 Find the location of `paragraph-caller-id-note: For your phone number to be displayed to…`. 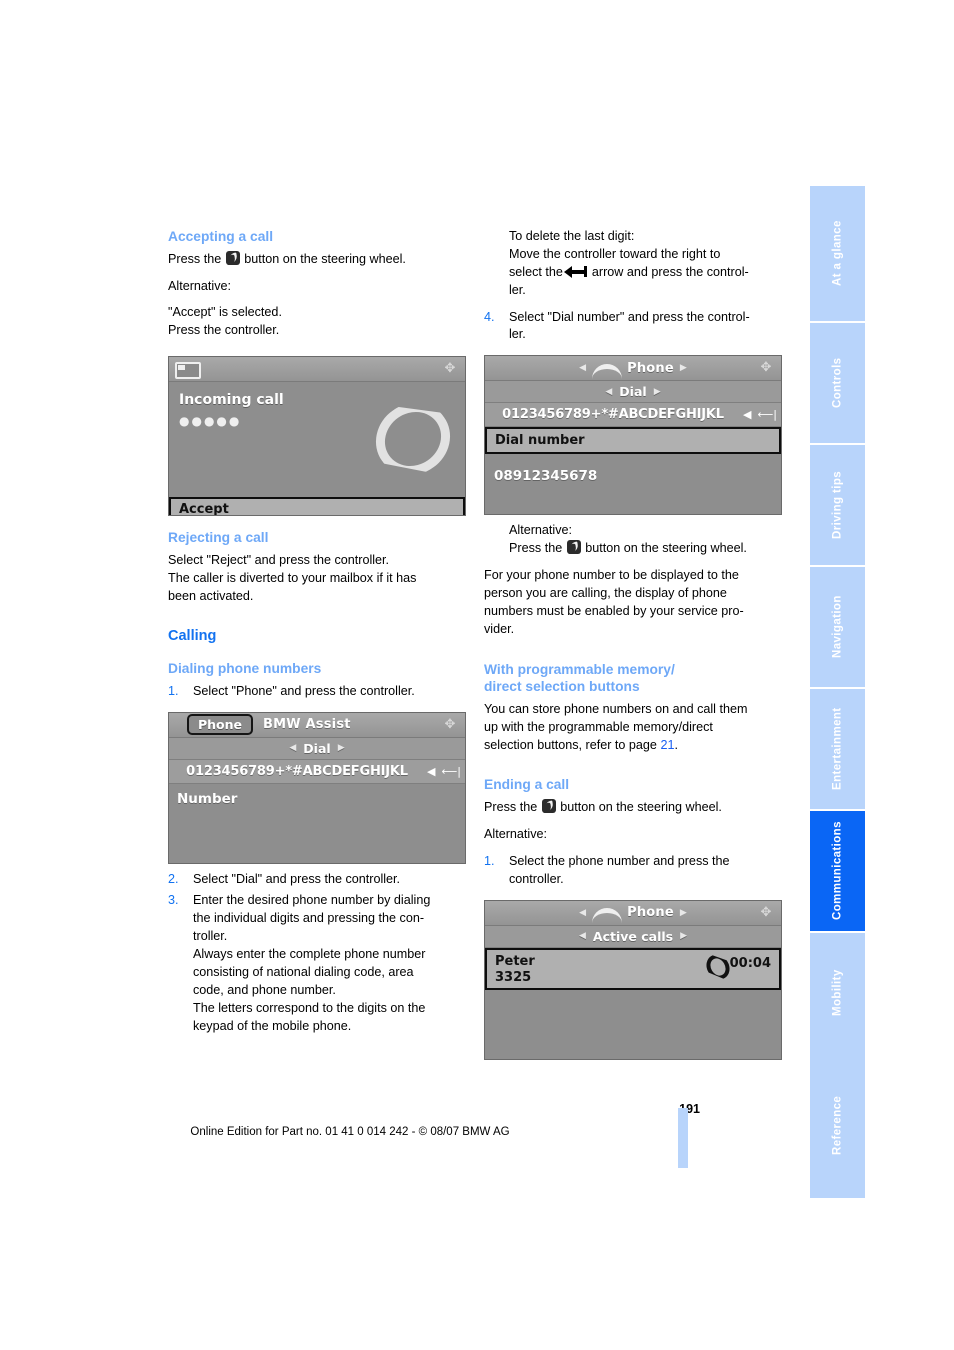

paragraph-caller-id-note: For your phone number to be displayed to… is located at coordinates (633, 603).